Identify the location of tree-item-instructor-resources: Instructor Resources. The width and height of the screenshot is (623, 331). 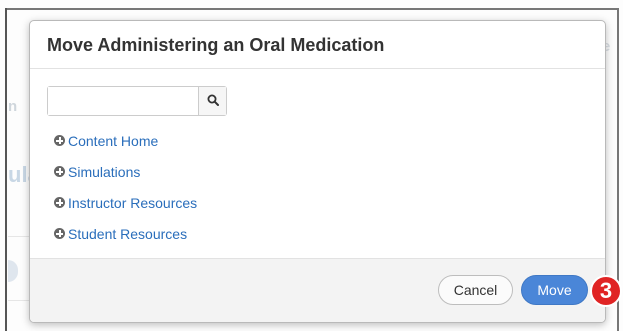
(125, 204).